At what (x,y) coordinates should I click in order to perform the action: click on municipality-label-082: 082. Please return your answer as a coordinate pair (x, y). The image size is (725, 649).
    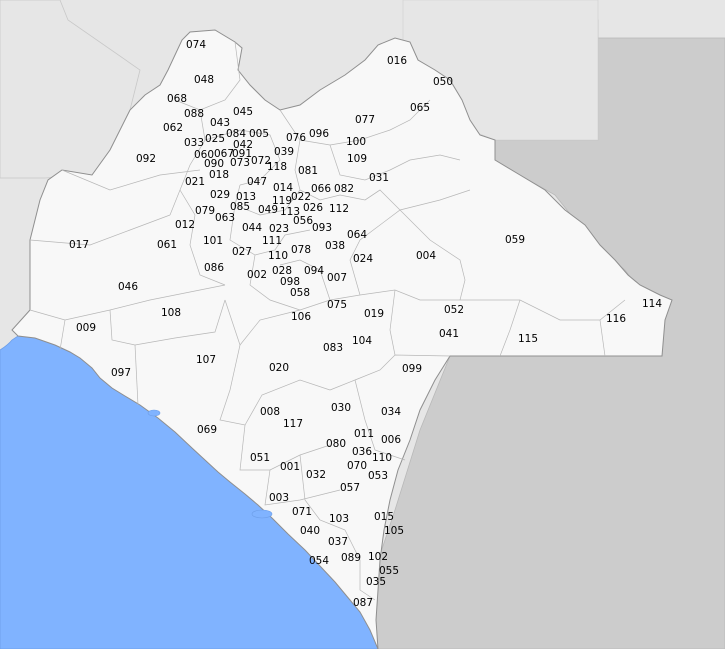
    Looking at the image, I should click on (344, 189).